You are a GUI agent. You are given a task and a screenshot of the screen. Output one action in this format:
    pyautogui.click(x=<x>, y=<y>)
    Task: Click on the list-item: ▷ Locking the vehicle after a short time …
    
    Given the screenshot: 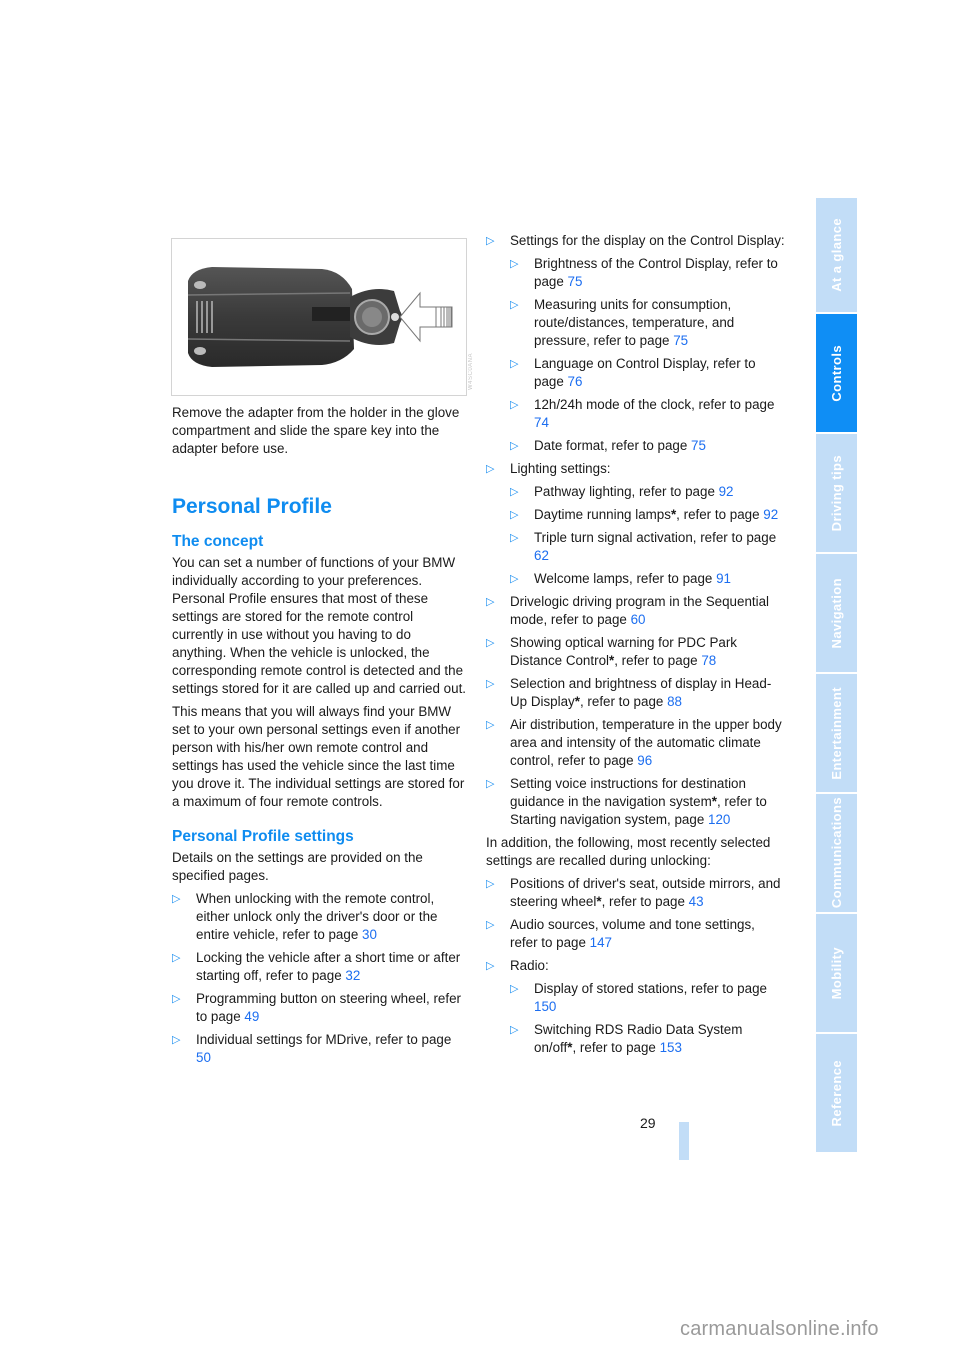 What is the action you would take?
    pyautogui.click(x=316, y=966)
    